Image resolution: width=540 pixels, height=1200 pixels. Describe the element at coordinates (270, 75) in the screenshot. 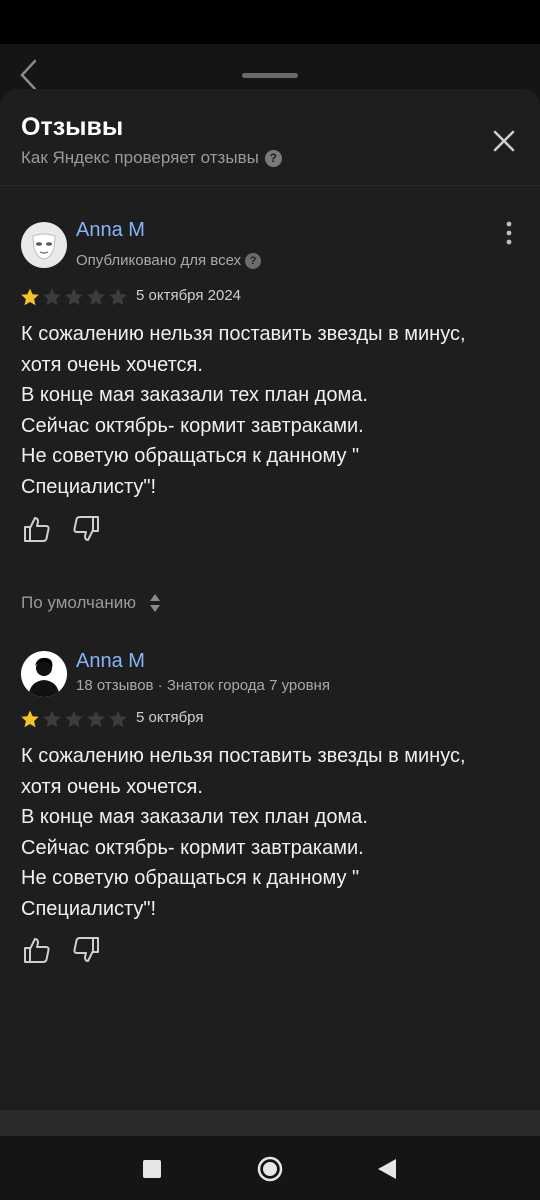

I see `sheet-grabber` at that location.